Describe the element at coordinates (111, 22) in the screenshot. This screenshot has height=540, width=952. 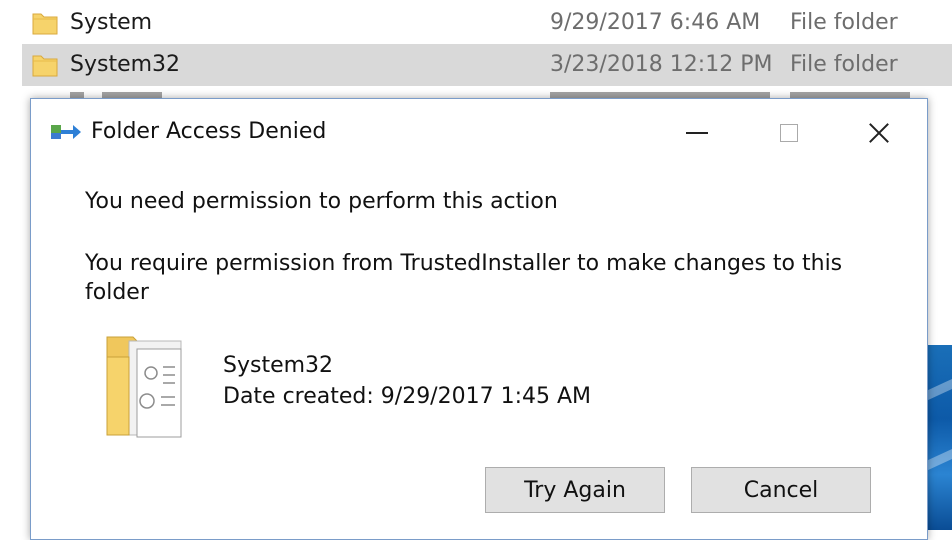
I see `file-name: System` at that location.